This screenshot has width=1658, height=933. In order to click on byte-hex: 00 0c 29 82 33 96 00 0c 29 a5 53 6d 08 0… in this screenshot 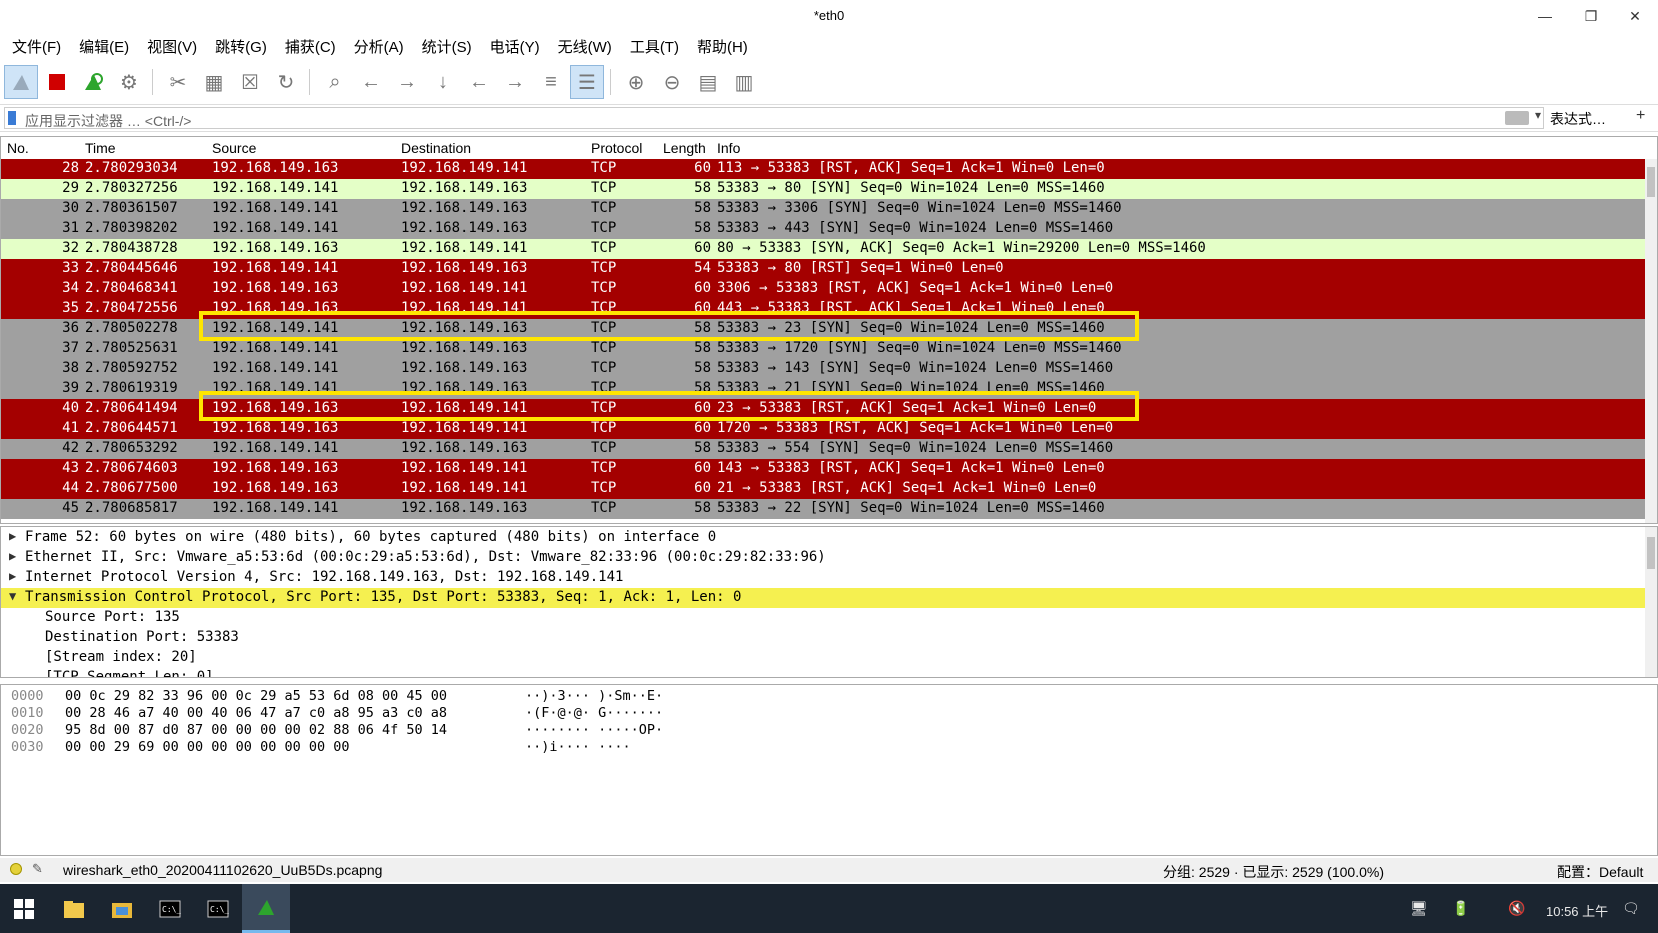, I will do `click(256, 696)`.